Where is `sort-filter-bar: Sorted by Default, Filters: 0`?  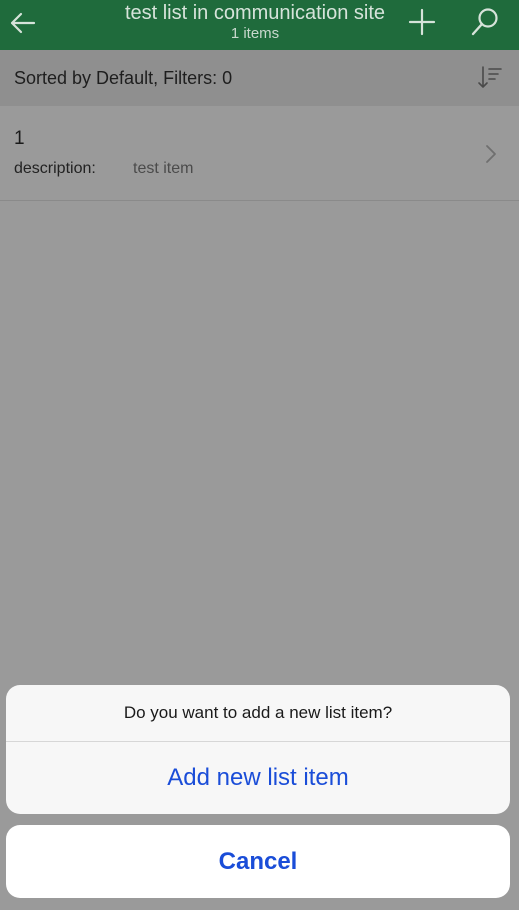
sort-filter-bar: Sorted by Default, Filters: 0 is located at coordinates (259, 78).